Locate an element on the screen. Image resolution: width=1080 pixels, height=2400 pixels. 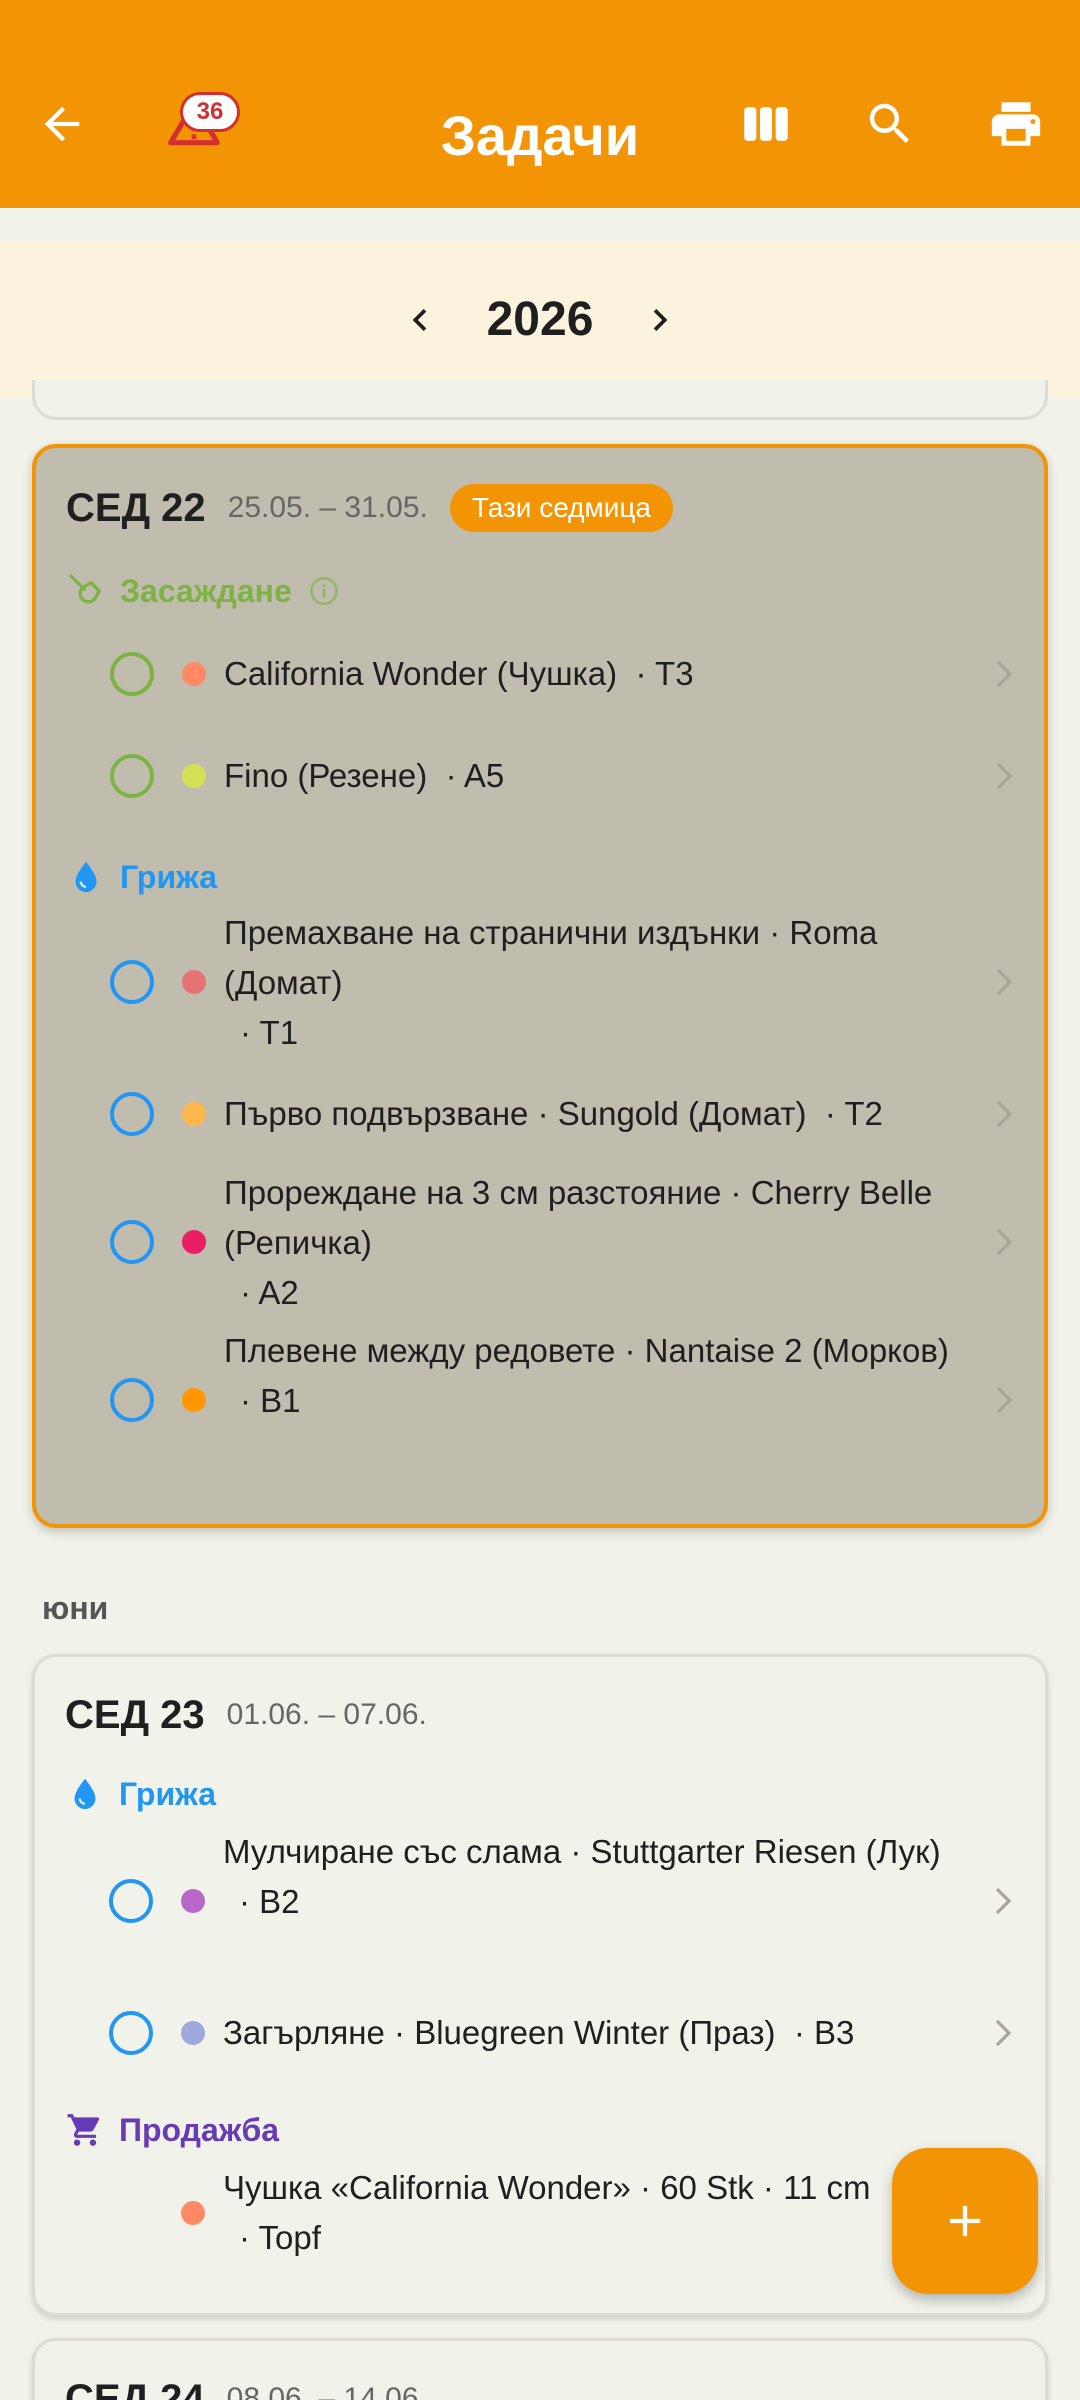
year-label: 2026 is located at coordinates (540, 319).